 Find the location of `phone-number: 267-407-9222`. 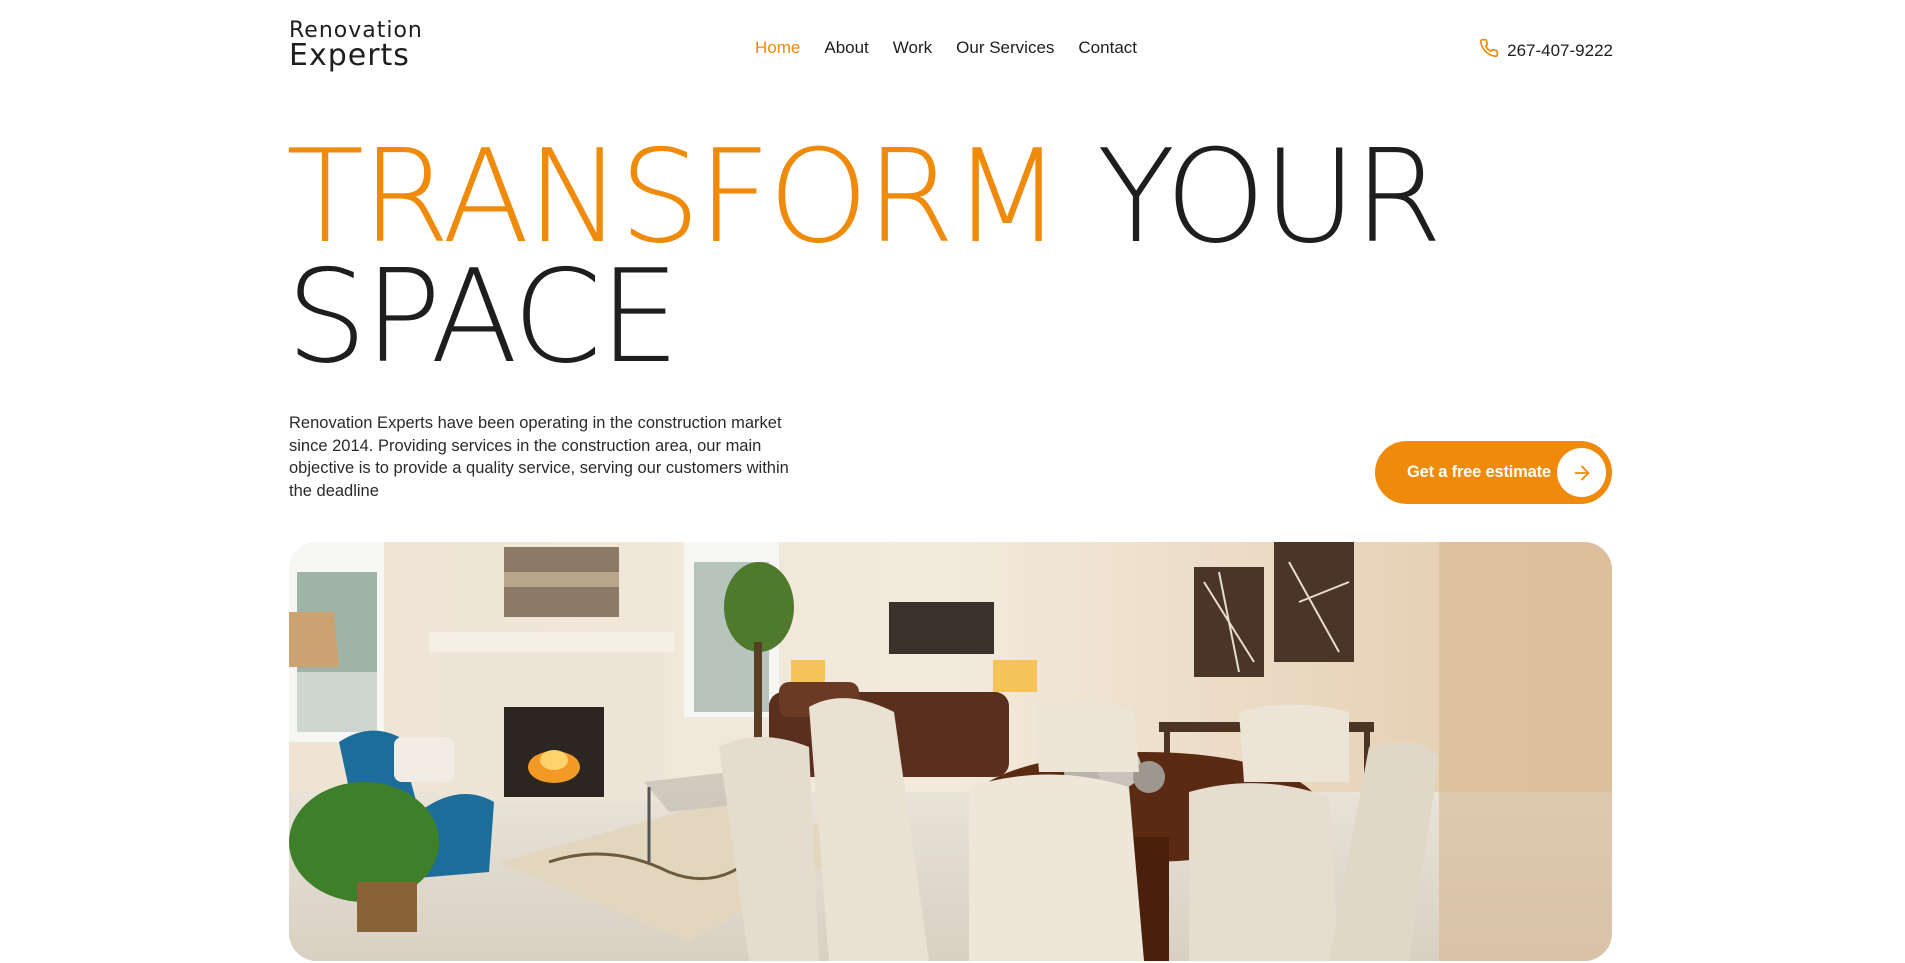

phone-number: 267-407-9222 is located at coordinates (1560, 50).